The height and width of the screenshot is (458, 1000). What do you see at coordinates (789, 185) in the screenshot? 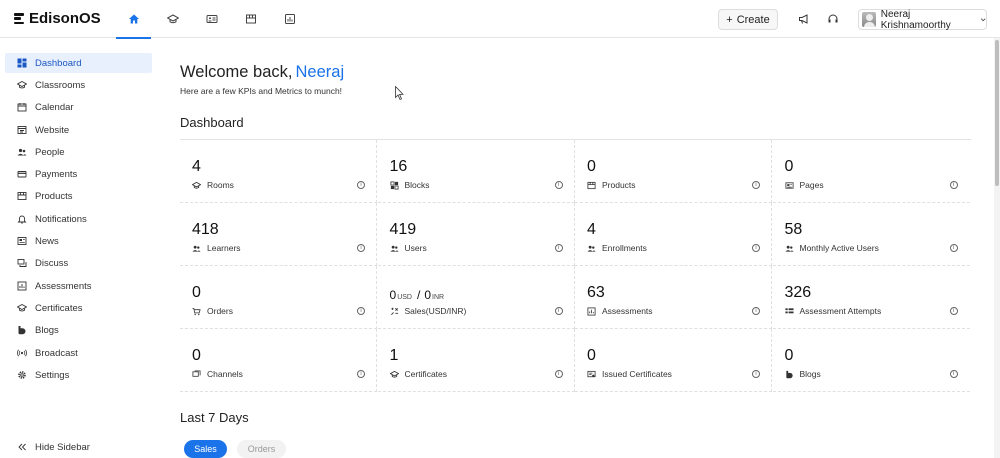
I see `pages-icon` at bounding box center [789, 185].